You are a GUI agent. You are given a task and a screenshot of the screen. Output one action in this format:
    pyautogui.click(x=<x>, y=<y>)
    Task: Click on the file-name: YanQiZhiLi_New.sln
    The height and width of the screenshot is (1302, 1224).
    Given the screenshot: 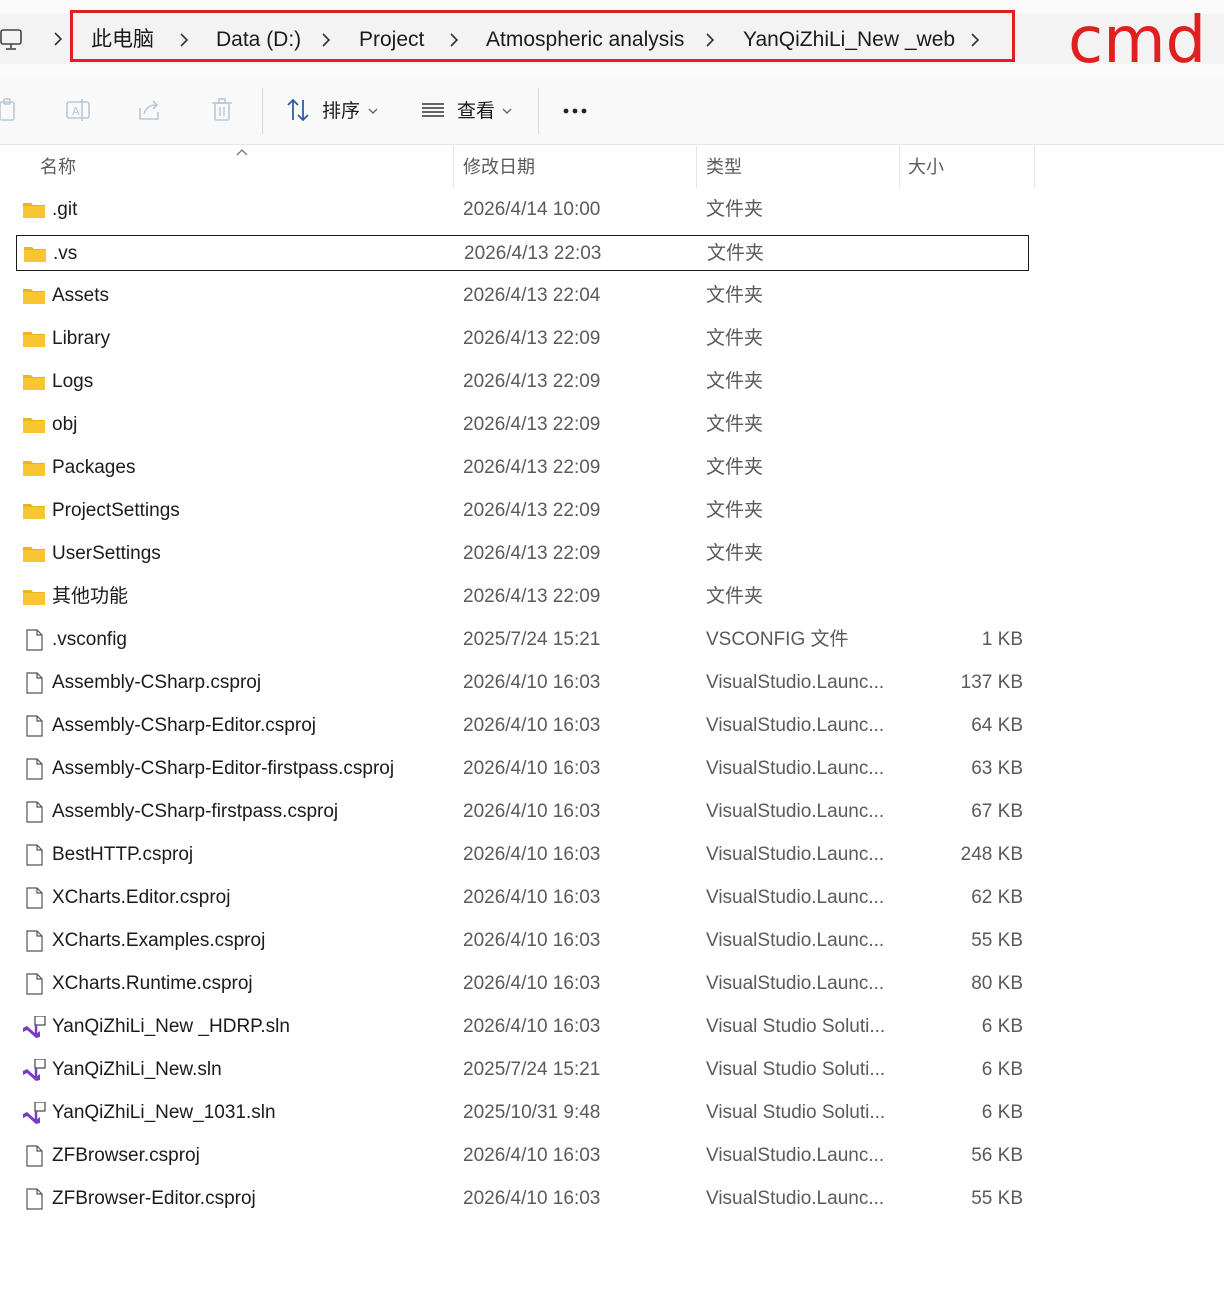 What is the action you would take?
    pyautogui.click(x=137, y=1069)
    